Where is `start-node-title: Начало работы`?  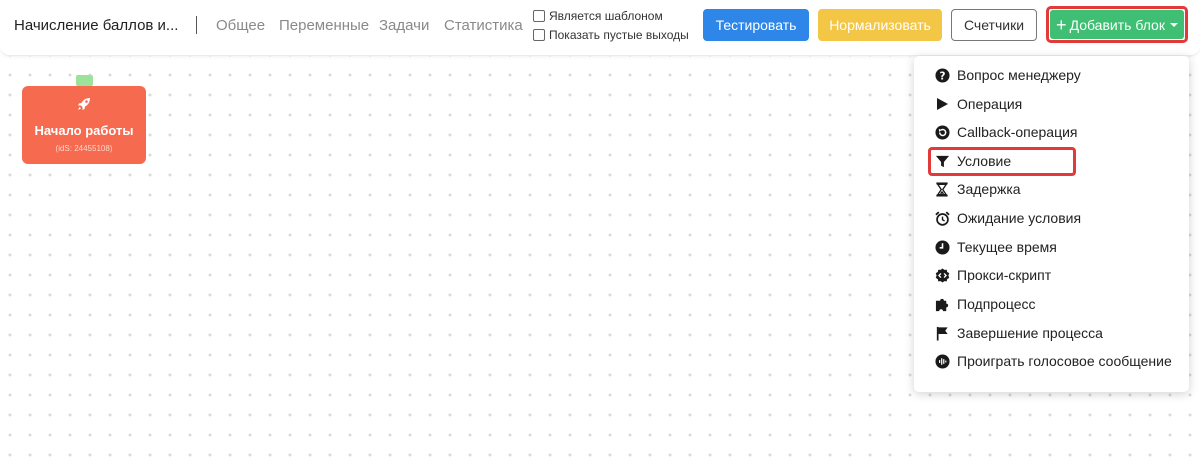
start-node-title: Начало работы is located at coordinates (84, 130).